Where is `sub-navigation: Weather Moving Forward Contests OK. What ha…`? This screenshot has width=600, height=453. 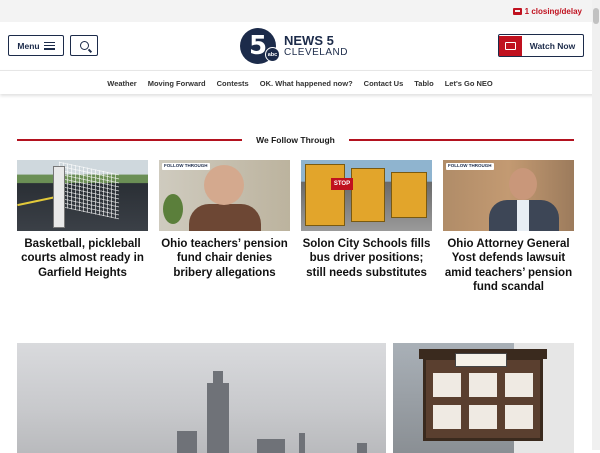
sub-navigation: Weather Moving Forward Contests OK. What ha… is located at coordinates (300, 82).